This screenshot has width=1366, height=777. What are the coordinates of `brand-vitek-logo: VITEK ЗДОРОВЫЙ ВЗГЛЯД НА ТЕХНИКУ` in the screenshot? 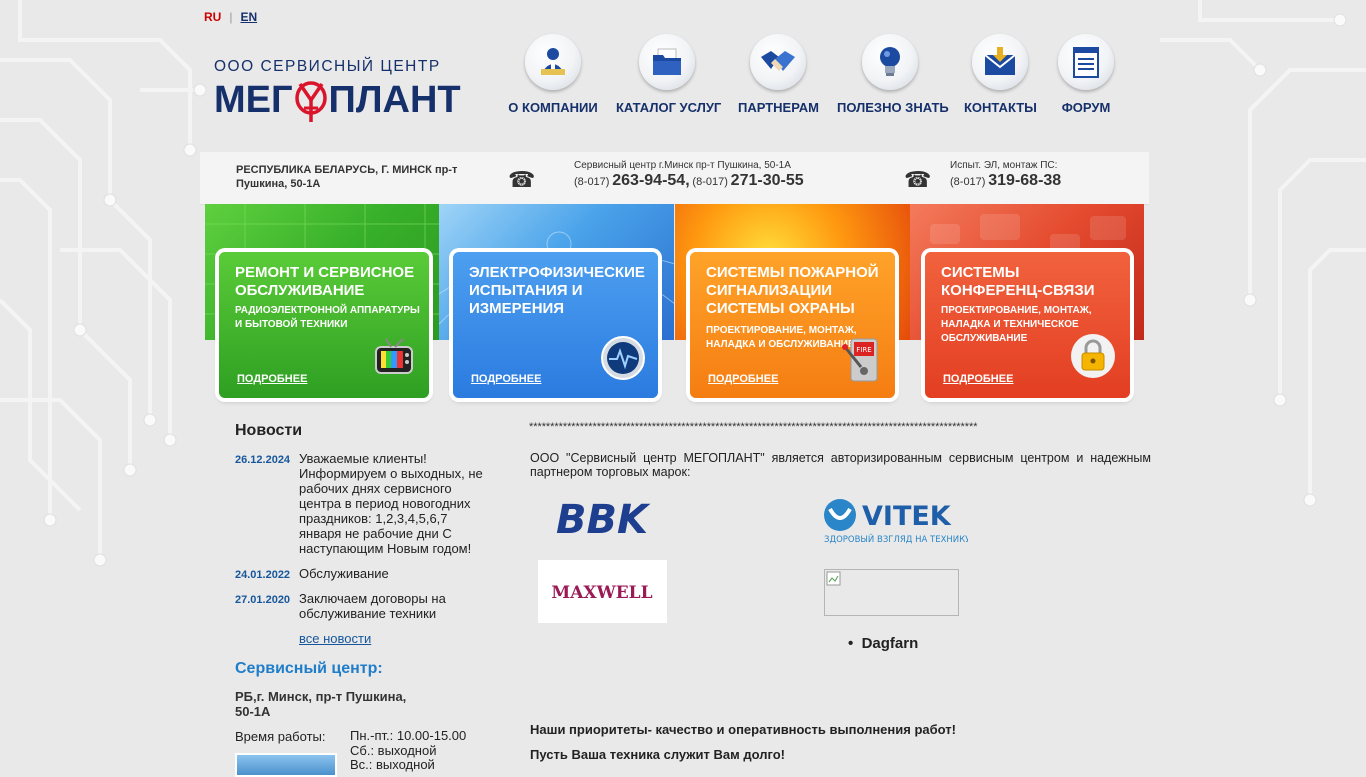 It's located at (896, 524).